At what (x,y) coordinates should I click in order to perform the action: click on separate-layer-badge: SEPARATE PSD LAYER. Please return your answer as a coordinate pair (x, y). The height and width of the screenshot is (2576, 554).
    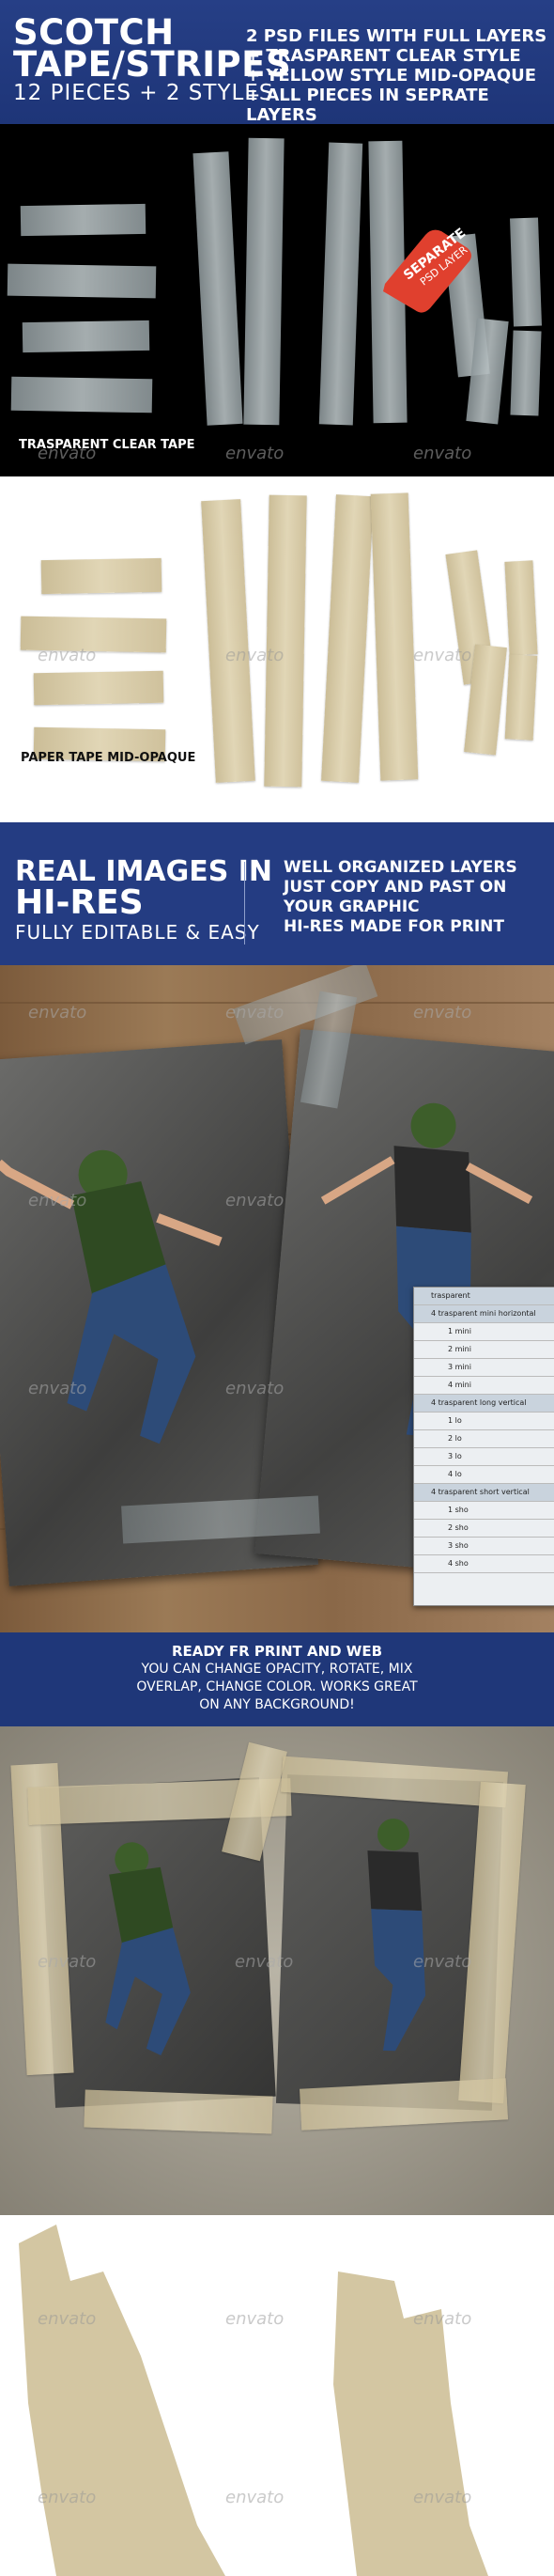
    Looking at the image, I should click on (425, 269).